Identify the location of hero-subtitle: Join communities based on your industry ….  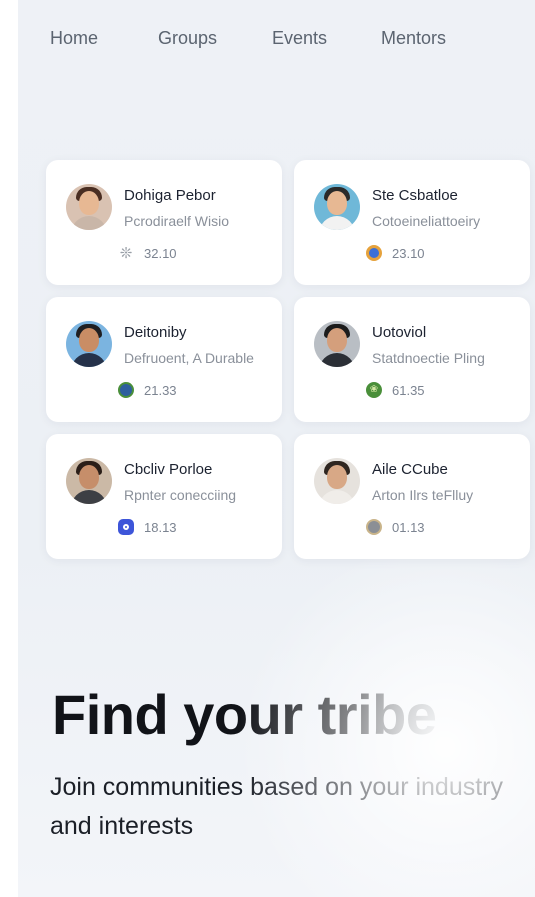
(277, 806).